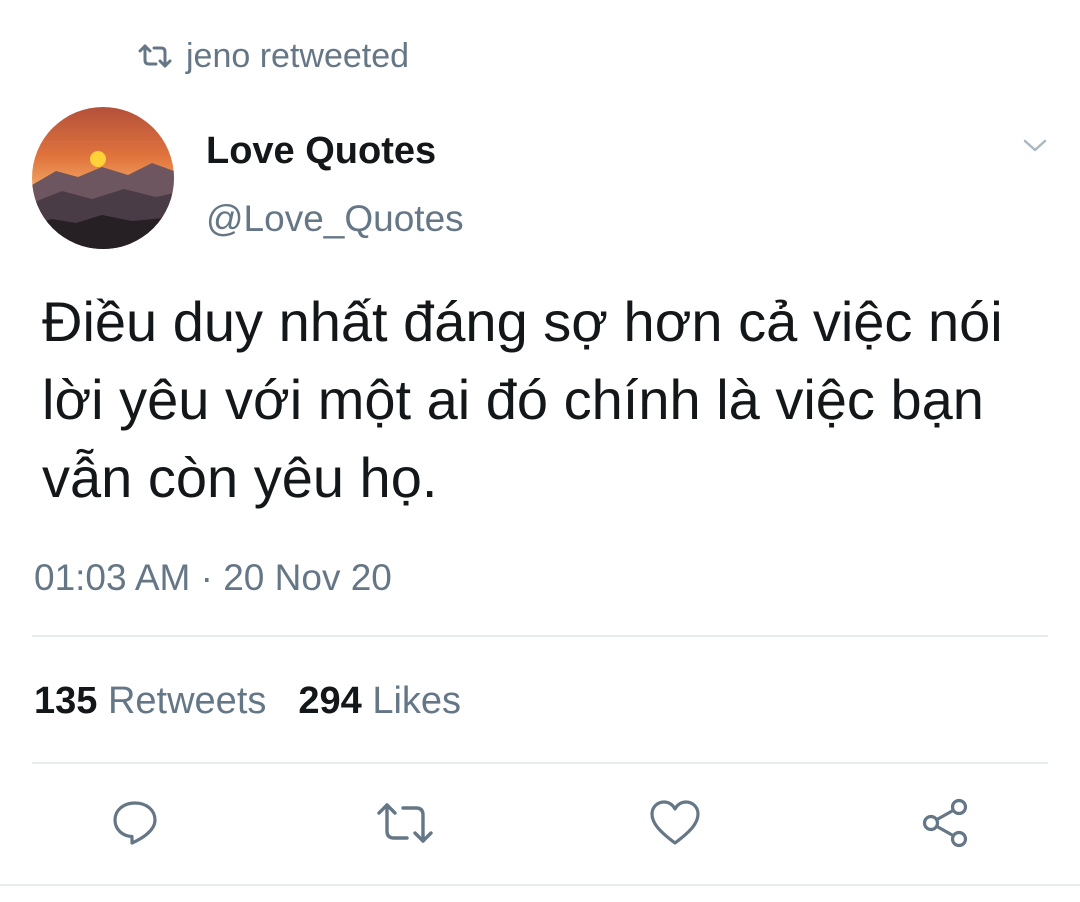 The height and width of the screenshot is (902, 1080). What do you see at coordinates (321, 151) in the screenshot?
I see `author-display-name: Love Quotes` at bounding box center [321, 151].